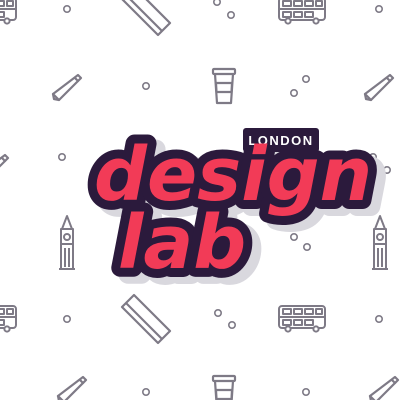 The height and width of the screenshot is (400, 400). I want to click on logo-word-lab: lab, so click(182, 243).